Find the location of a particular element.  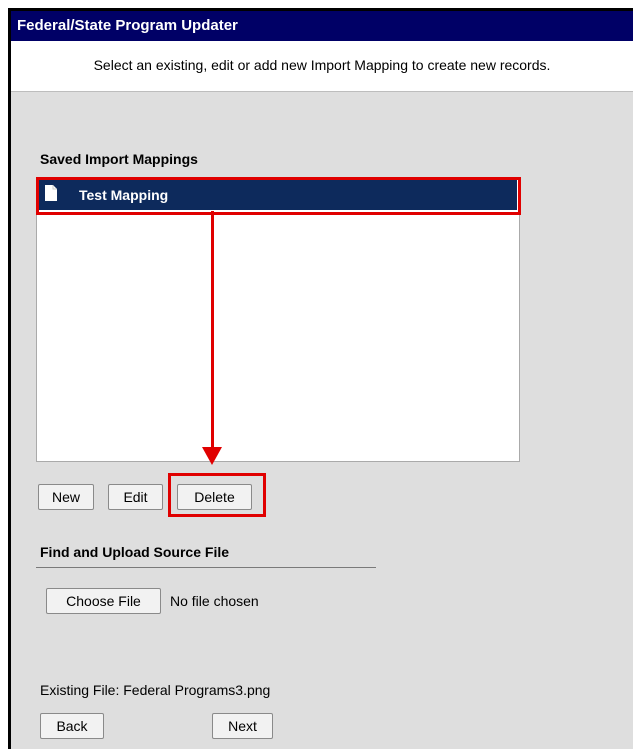

delete-mapping-button: Delete is located at coordinates (214, 497).